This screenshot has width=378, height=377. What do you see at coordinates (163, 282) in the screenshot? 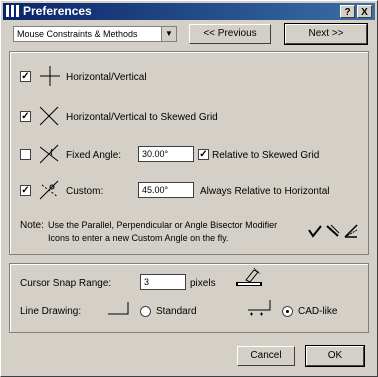
I see `cursor-snap-input: 3` at bounding box center [163, 282].